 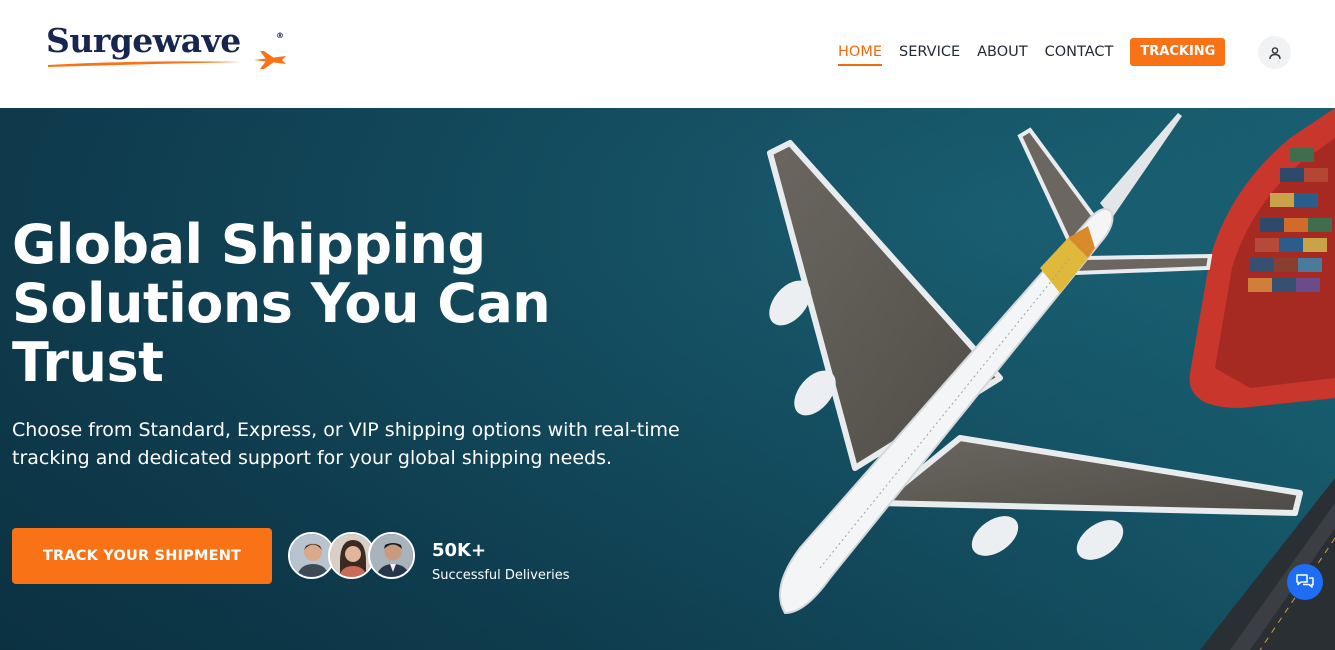 What do you see at coordinates (459, 550) in the screenshot?
I see `deliveries-count: 50K+` at bounding box center [459, 550].